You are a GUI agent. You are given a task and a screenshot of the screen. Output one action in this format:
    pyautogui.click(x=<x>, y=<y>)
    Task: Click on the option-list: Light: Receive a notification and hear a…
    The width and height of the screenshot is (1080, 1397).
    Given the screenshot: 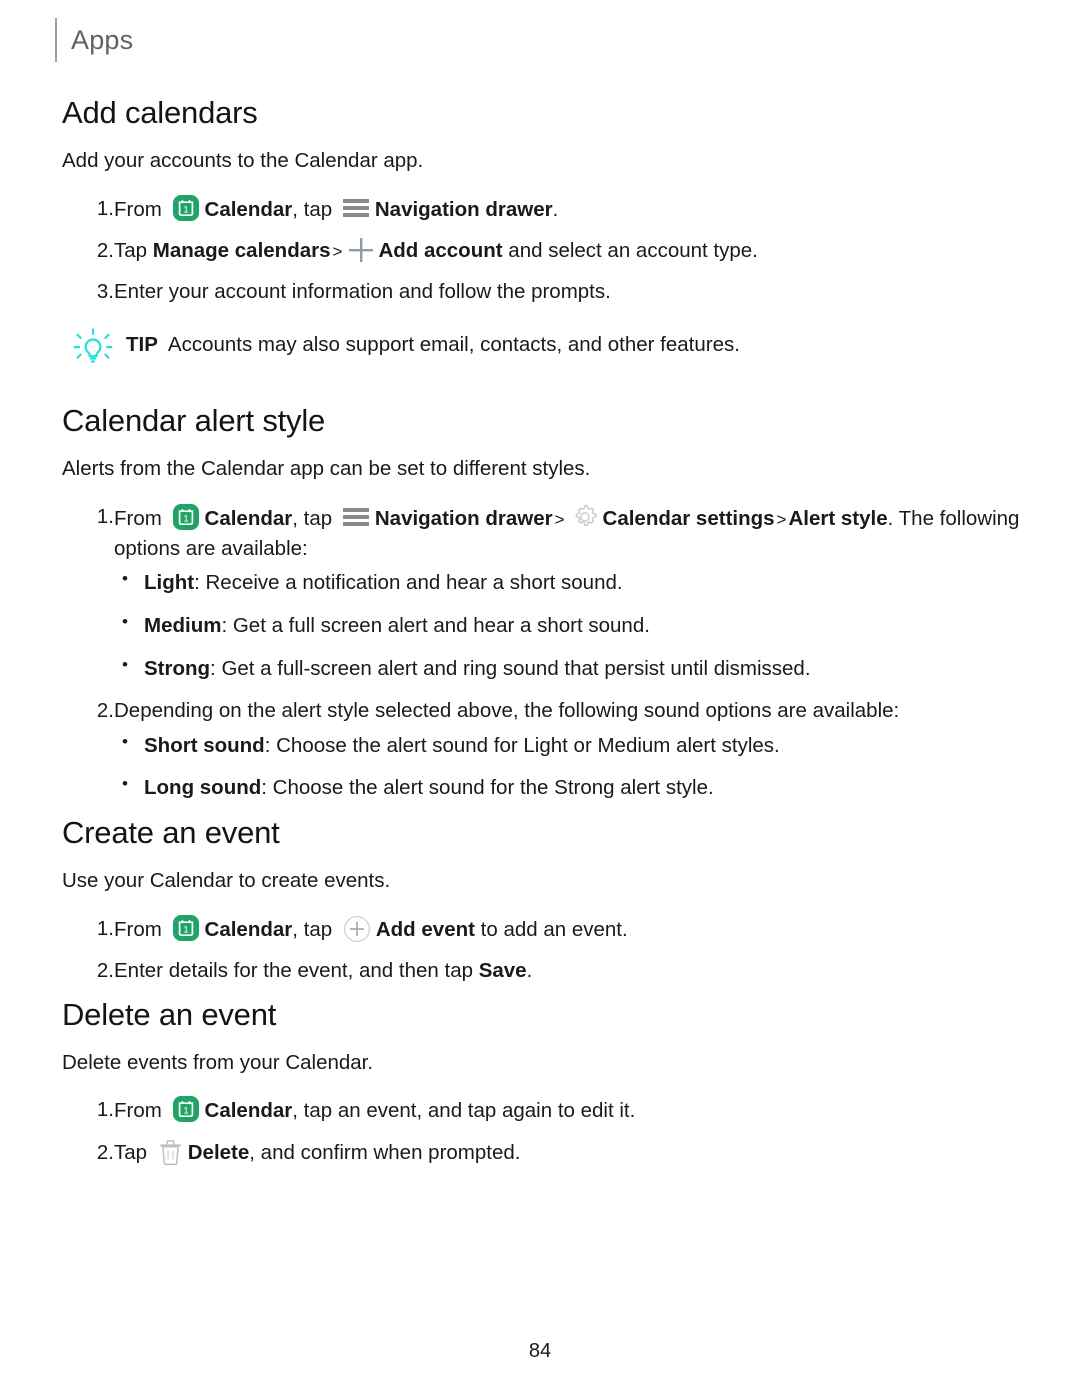 What is the action you would take?
    pyautogui.click(x=568, y=625)
    